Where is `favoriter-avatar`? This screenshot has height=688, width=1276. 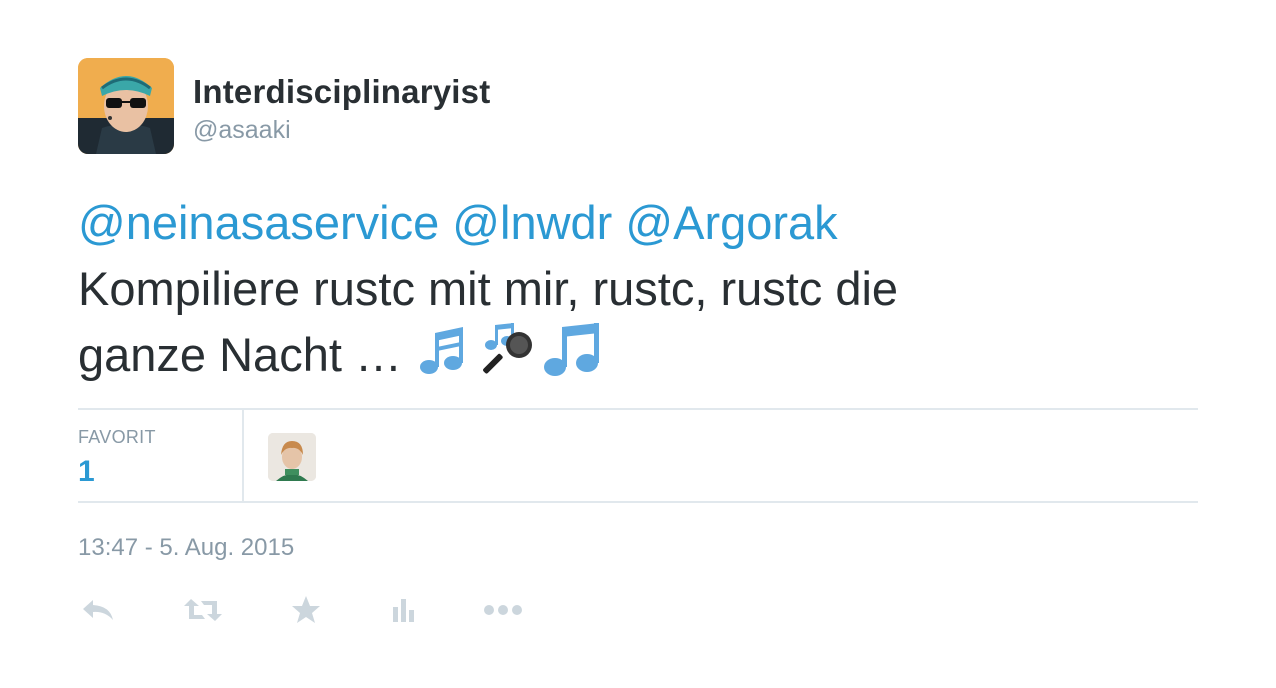
favoriter-avatar is located at coordinates (292, 457).